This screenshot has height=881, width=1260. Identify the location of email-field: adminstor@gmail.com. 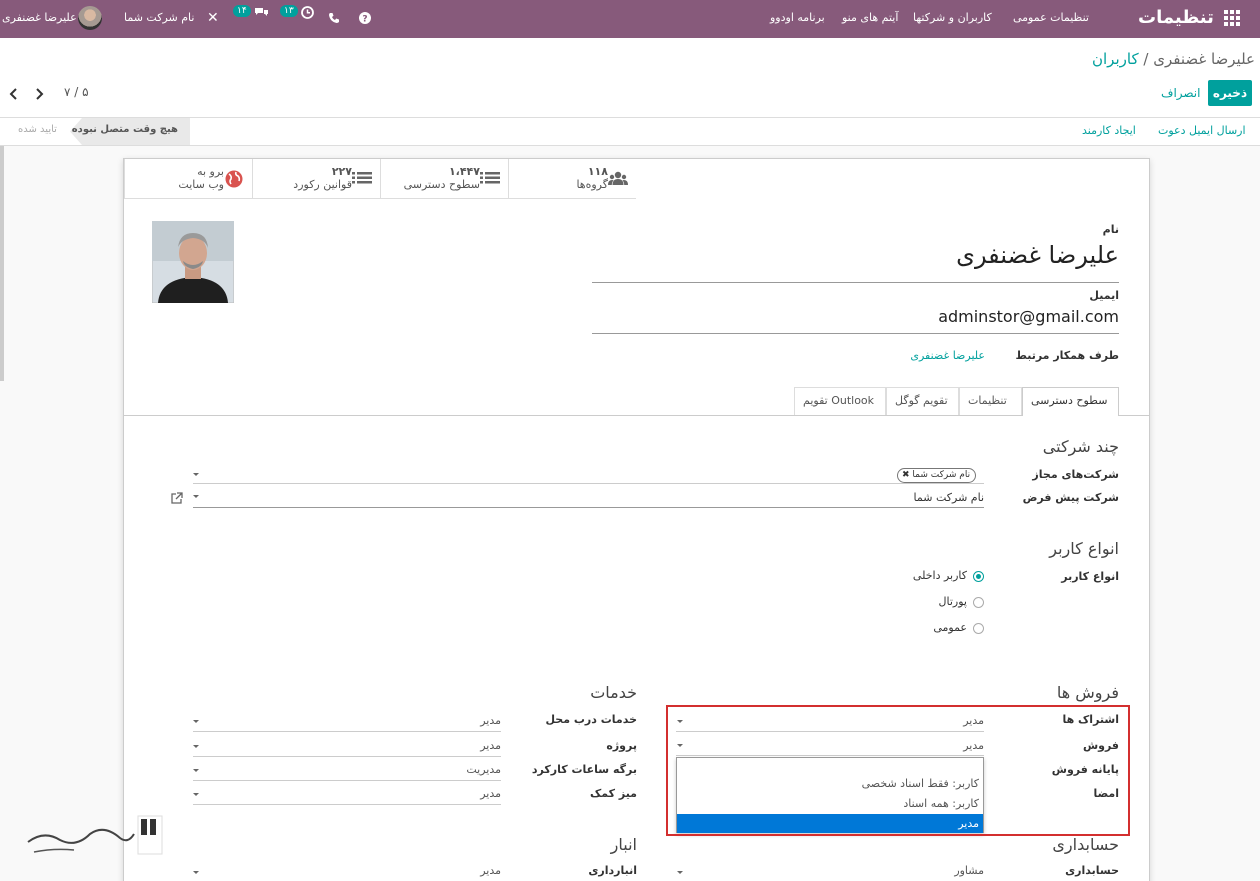
(1028, 316).